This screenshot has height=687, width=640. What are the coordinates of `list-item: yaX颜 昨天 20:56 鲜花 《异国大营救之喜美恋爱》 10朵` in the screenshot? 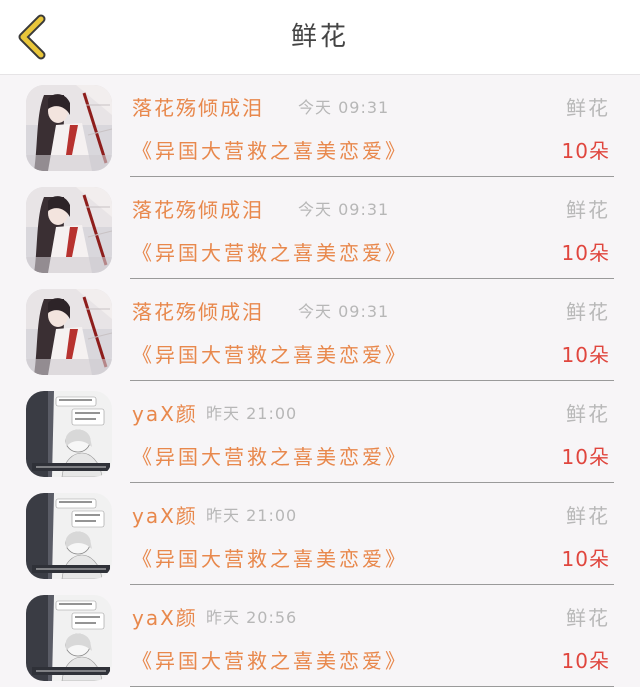 It's located at (320, 636).